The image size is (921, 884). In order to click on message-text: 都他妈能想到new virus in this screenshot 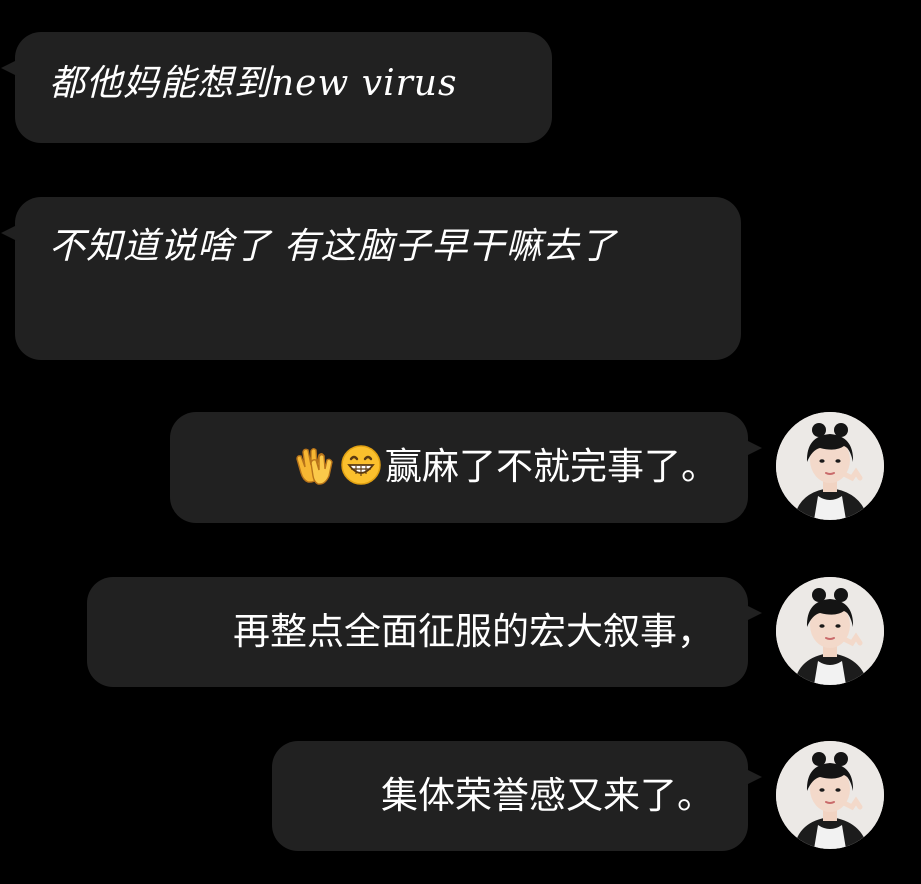, I will do `click(253, 83)`.